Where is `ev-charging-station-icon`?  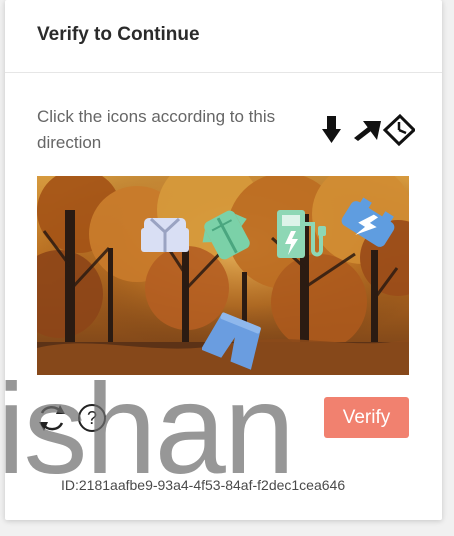
ev-charging-station-icon is located at coordinates (300, 235).